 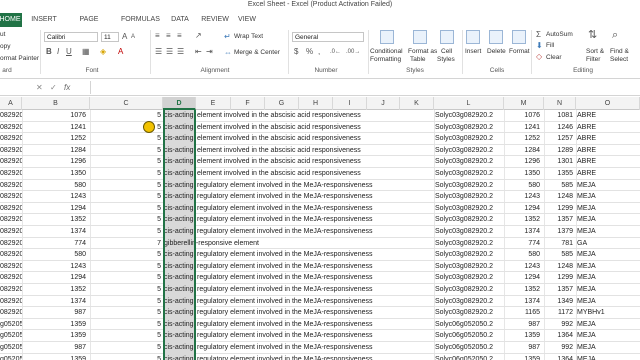 What do you see at coordinates (44, 20) in the screenshot?
I see `tab-insert: INSERT` at bounding box center [44, 20].